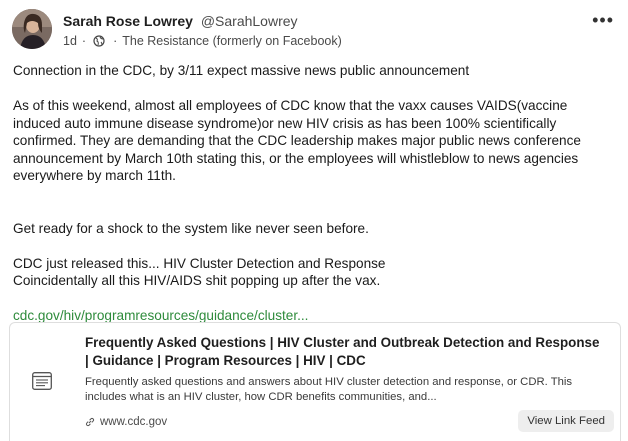 This screenshot has height=441, width=628. I want to click on article-icon, so click(42, 381).